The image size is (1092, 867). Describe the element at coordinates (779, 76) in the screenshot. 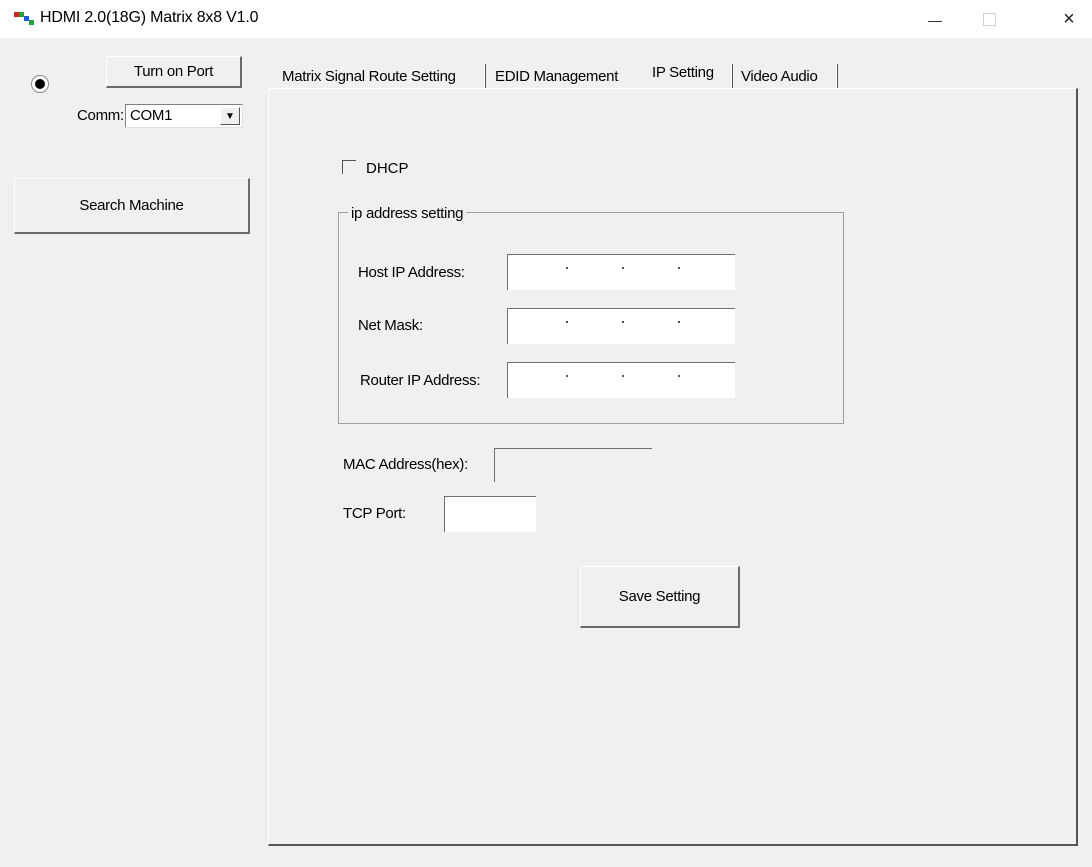

I see `tab-video-audio: Video Audio` at that location.